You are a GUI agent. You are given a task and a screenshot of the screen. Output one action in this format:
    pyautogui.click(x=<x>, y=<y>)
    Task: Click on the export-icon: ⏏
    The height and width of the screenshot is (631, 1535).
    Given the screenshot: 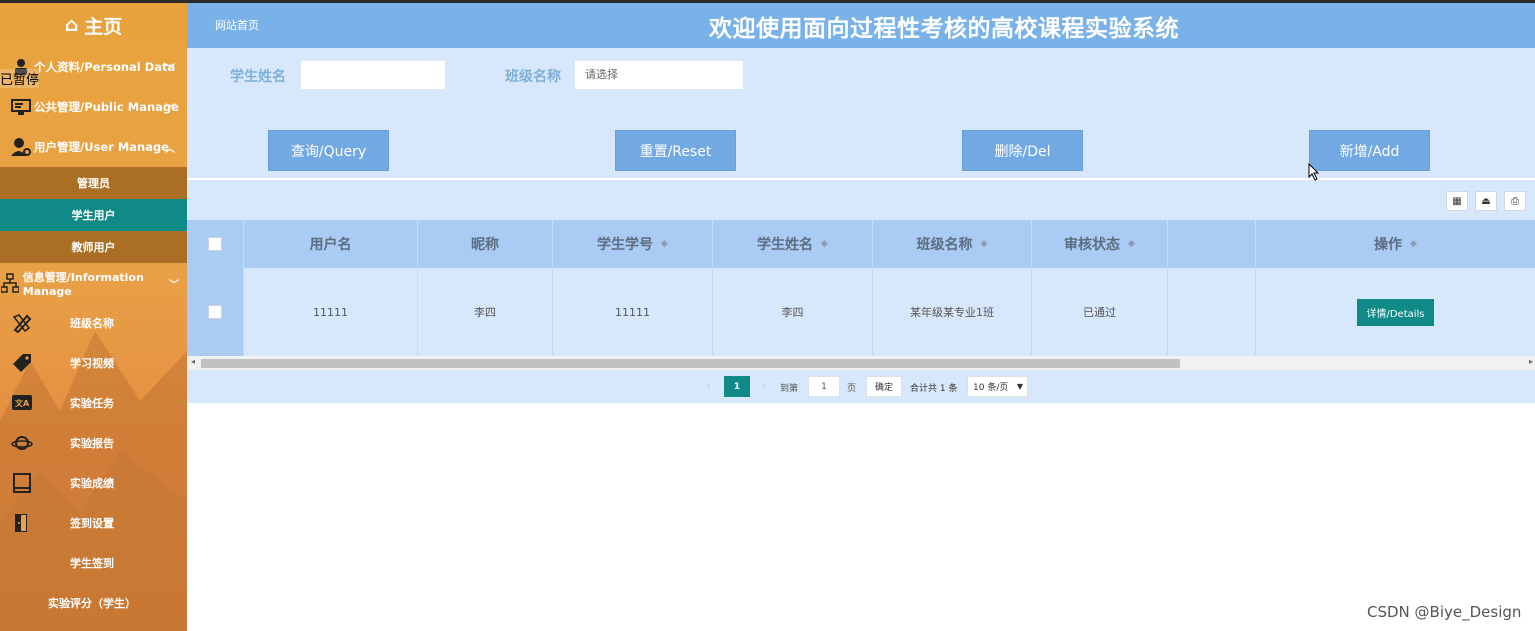 What is the action you would take?
    pyautogui.click(x=1486, y=201)
    